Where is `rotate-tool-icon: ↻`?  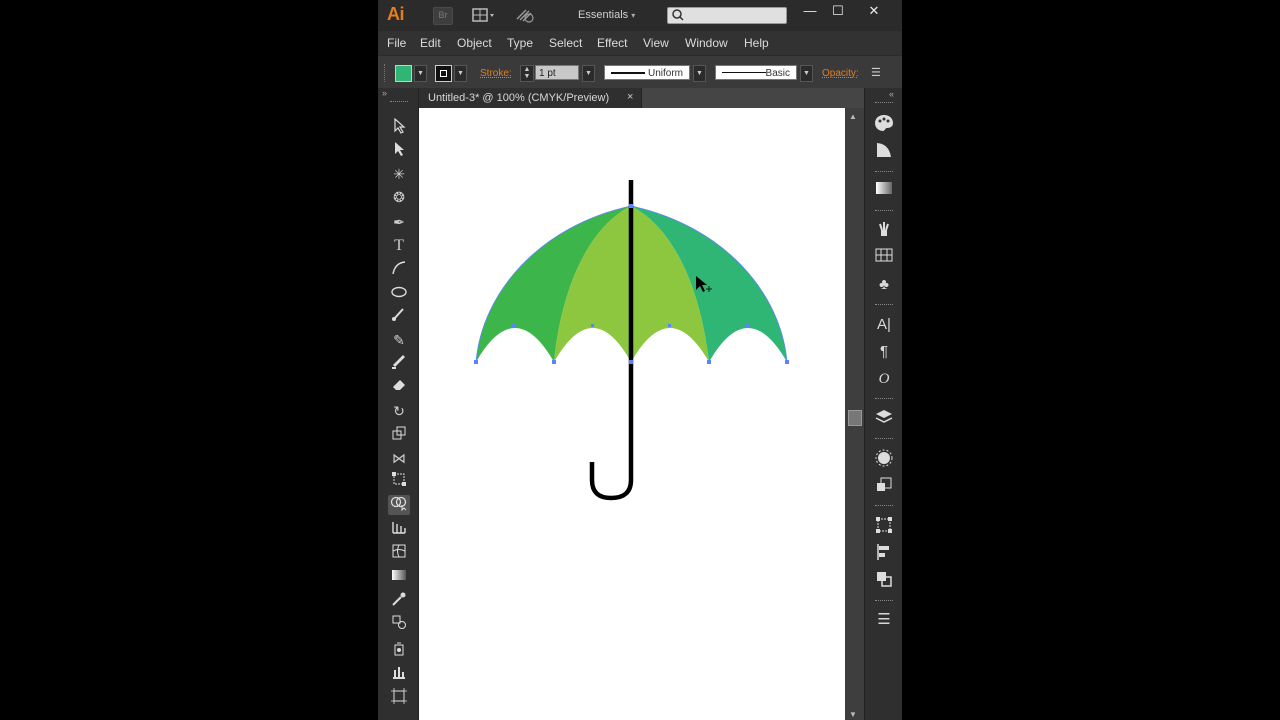
rotate-tool-icon: ↻ is located at coordinates (399, 411).